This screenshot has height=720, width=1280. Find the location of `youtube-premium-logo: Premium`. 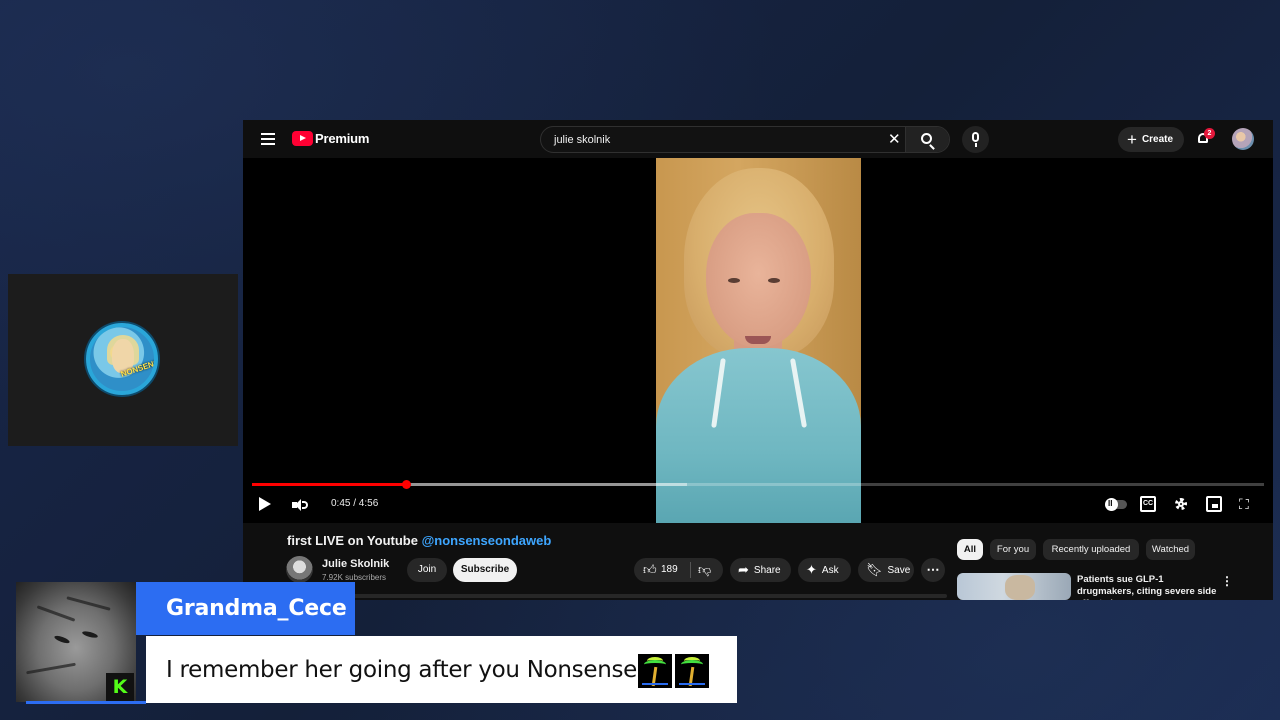

youtube-premium-logo: Premium is located at coordinates (330, 138).